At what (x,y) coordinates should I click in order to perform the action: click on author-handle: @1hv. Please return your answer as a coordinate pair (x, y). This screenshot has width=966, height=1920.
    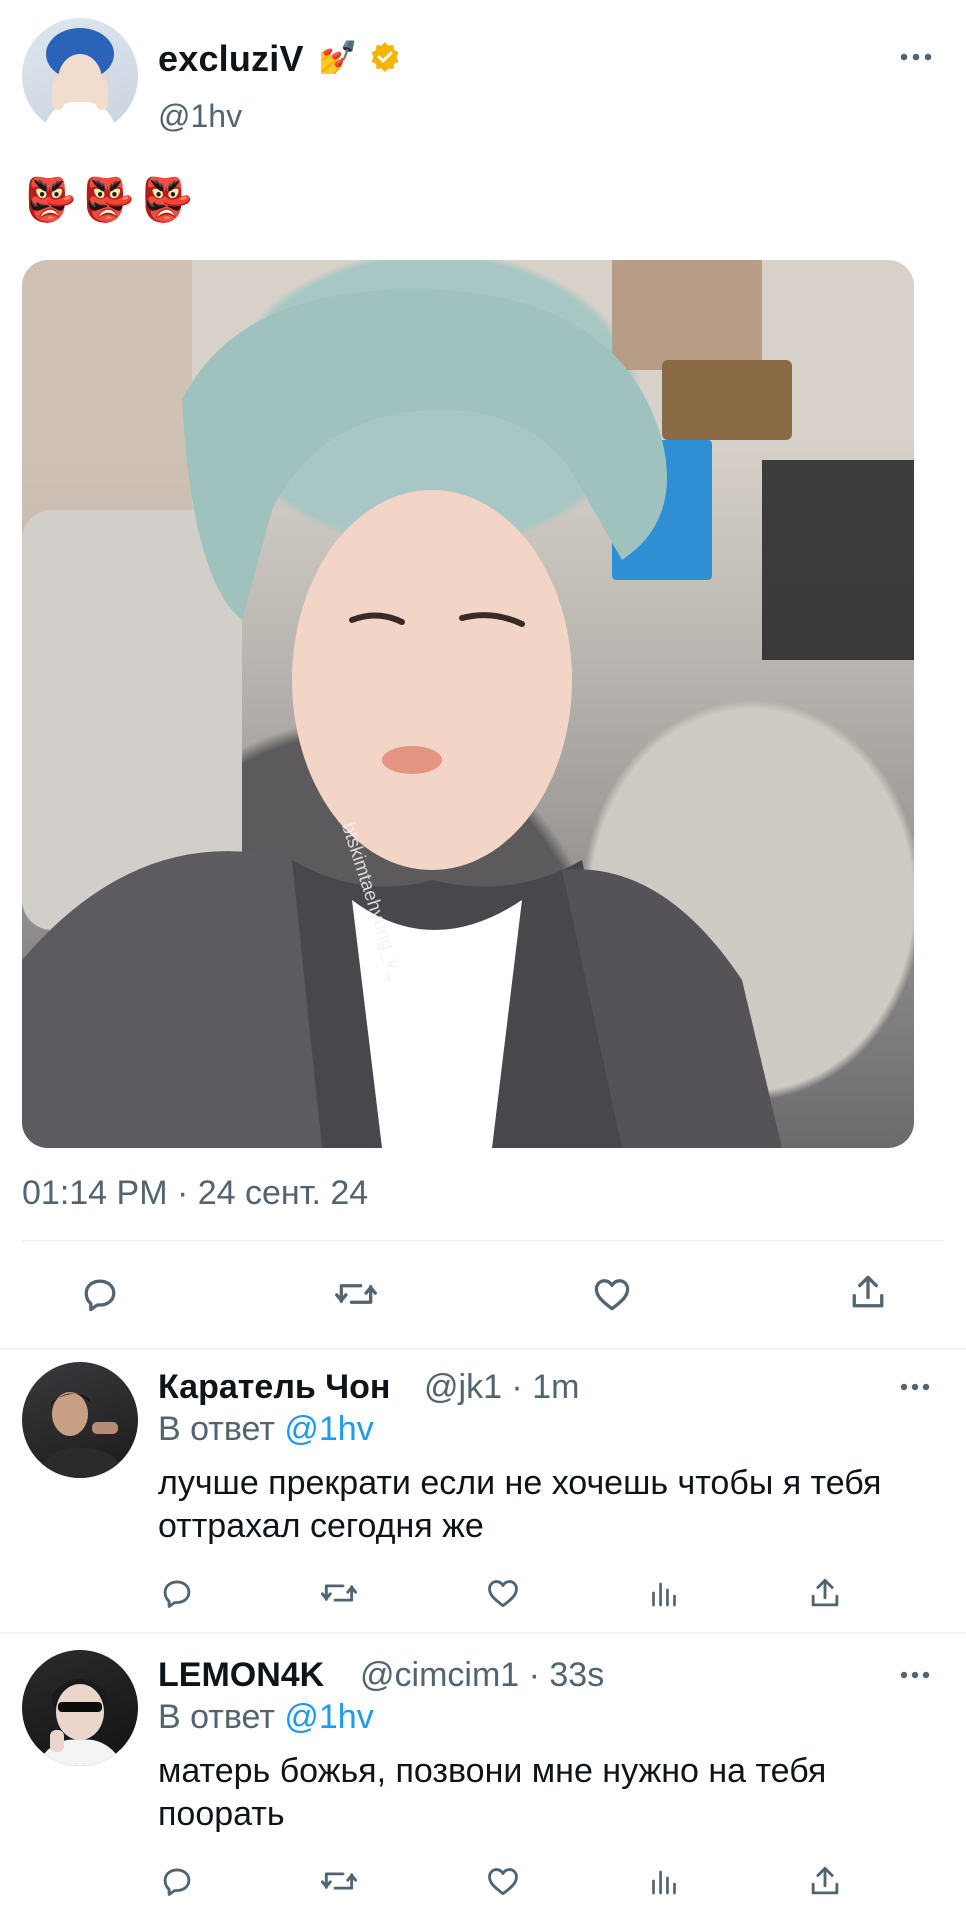
    Looking at the image, I should click on (200, 116).